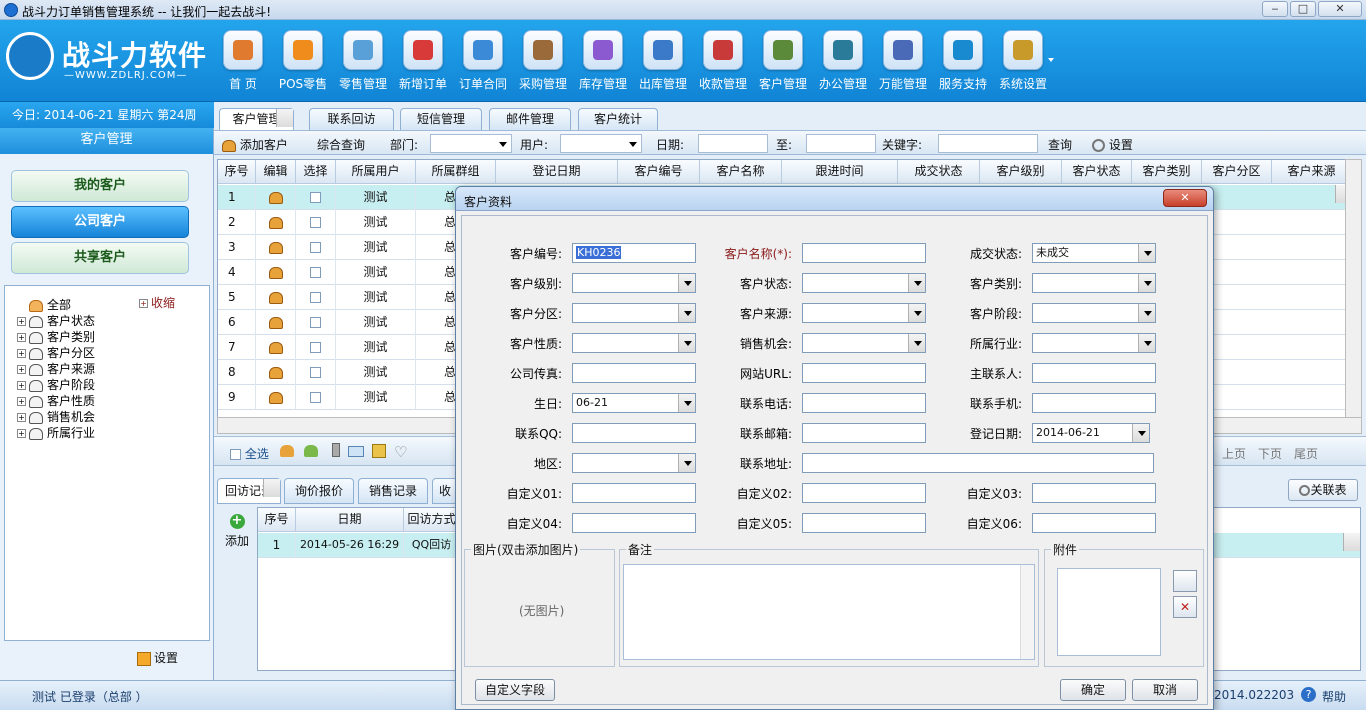  What do you see at coordinates (603, 61) in the screenshot?
I see `toolbar-button-6: 库存管理` at bounding box center [603, 61].